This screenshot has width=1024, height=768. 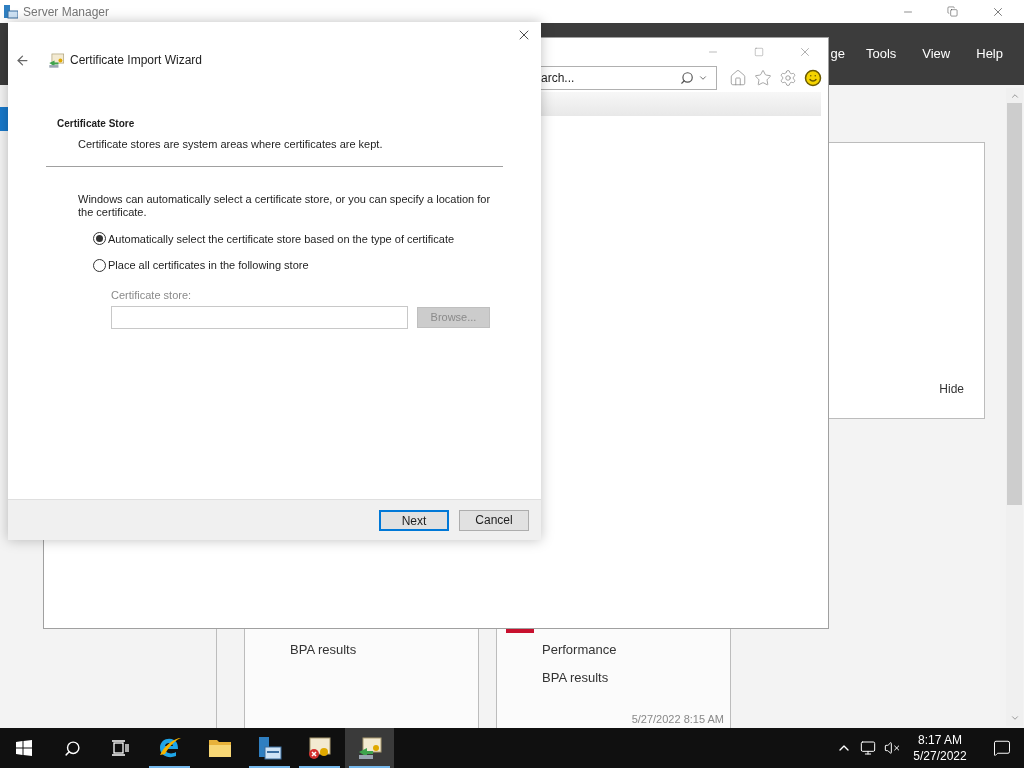 What do you see at coordinates (269, 748) in the screenshot?
I see `server-icon` at bounding box center [269, 748].